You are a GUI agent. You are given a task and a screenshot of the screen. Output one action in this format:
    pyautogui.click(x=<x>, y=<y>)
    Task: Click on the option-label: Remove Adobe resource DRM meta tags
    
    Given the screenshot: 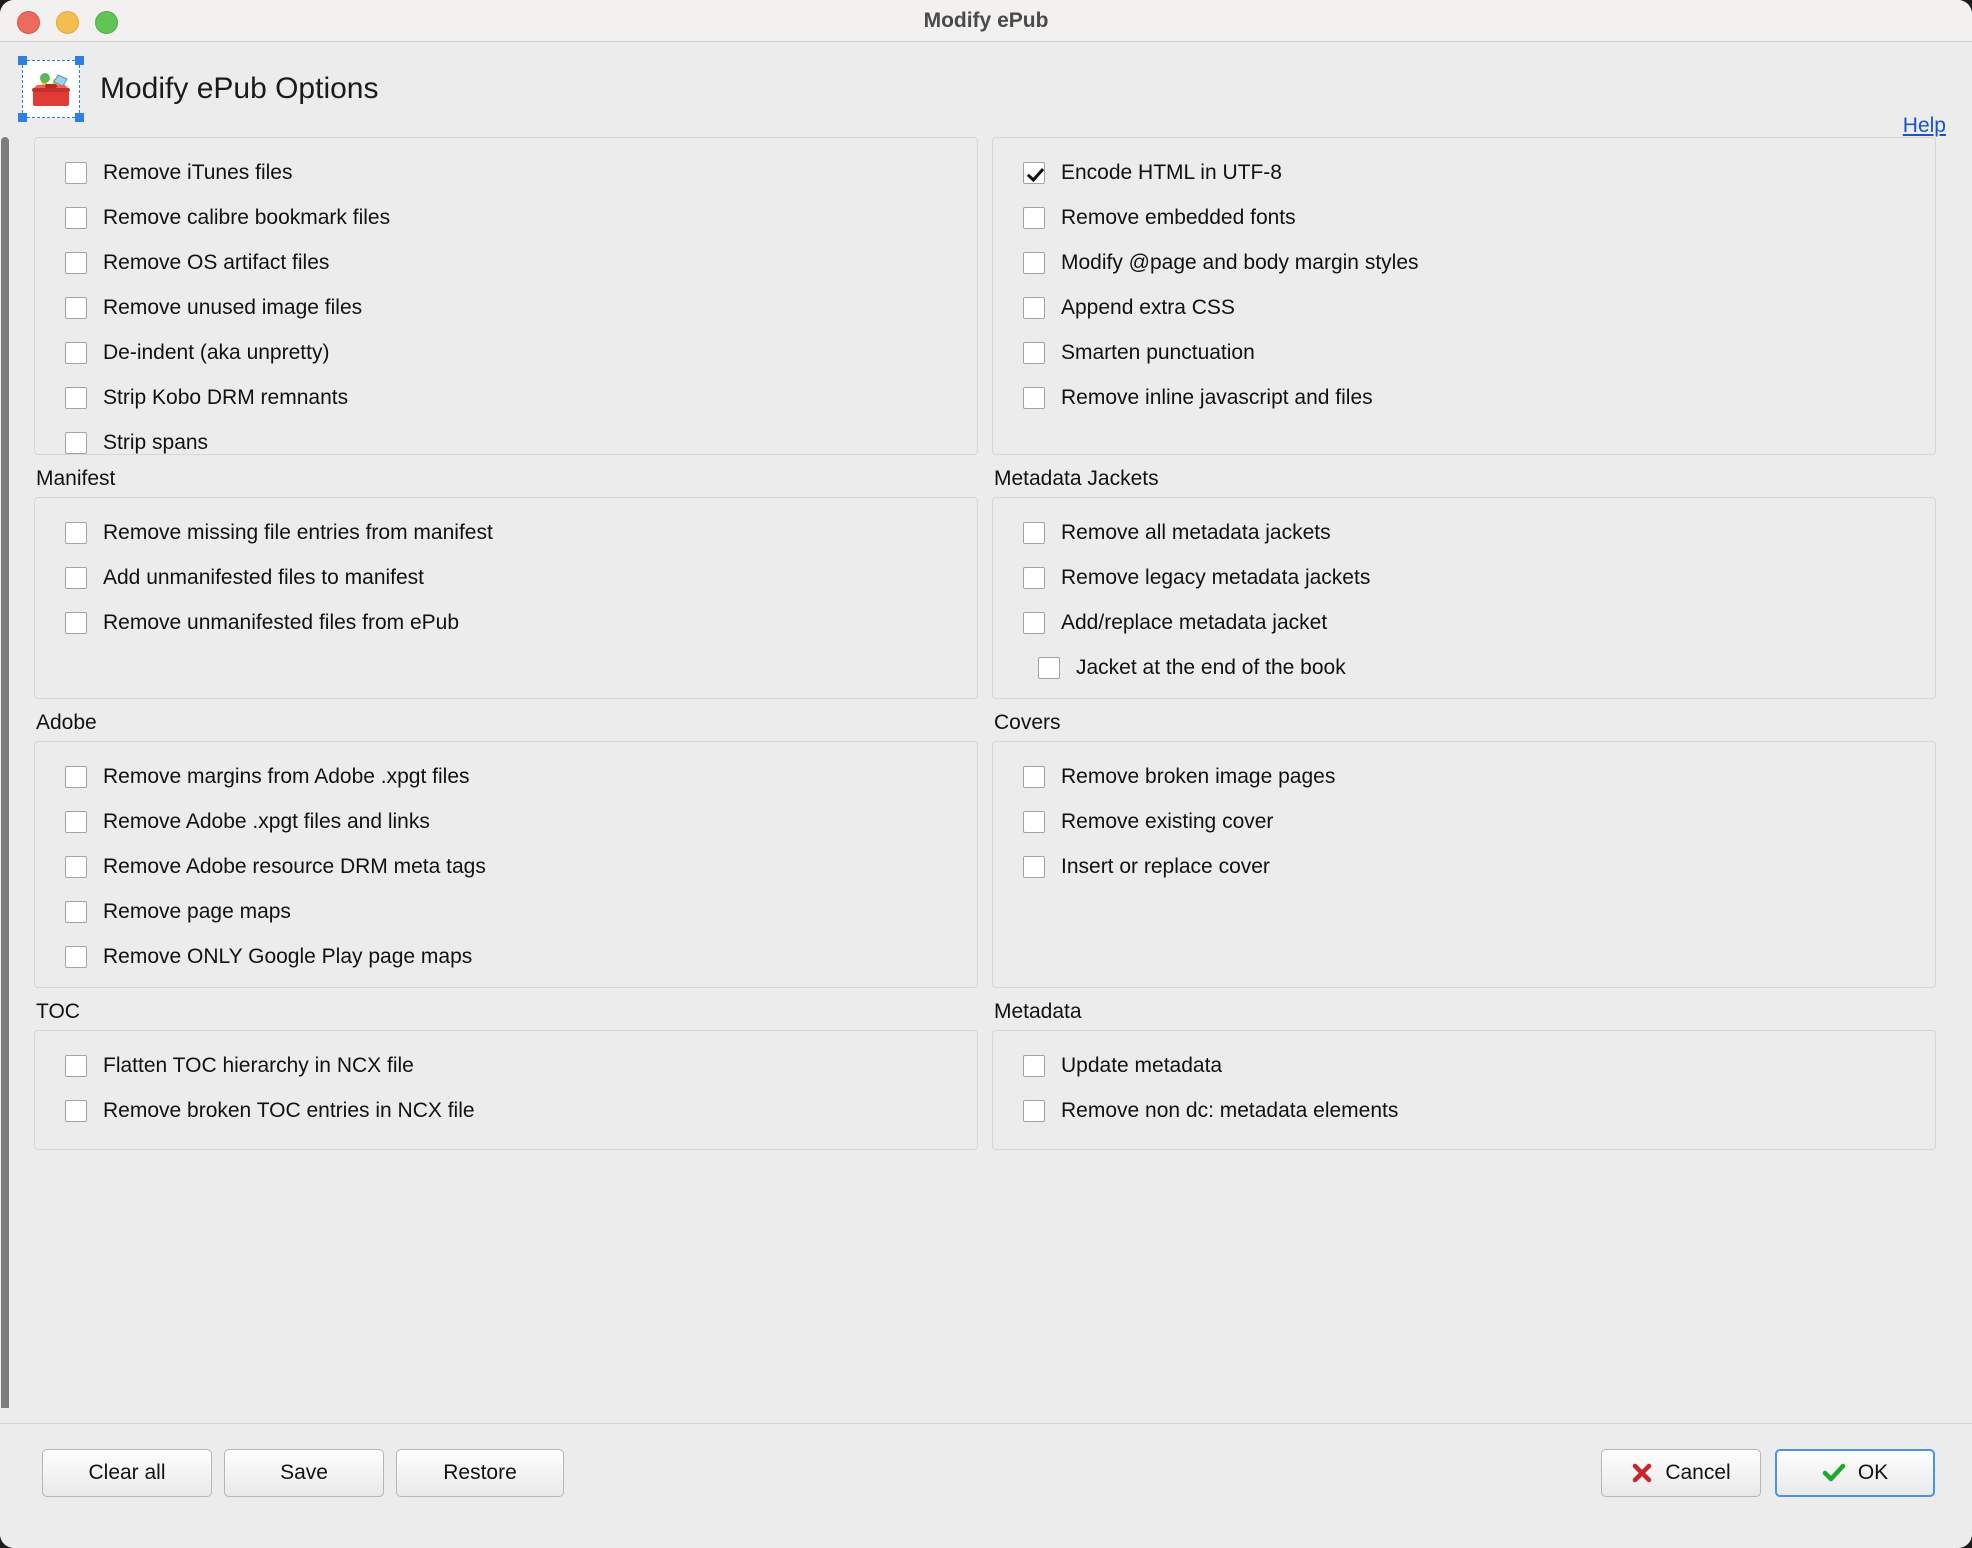 What is the action you would take?
    pyautogui.click(x=294, y=867)
    